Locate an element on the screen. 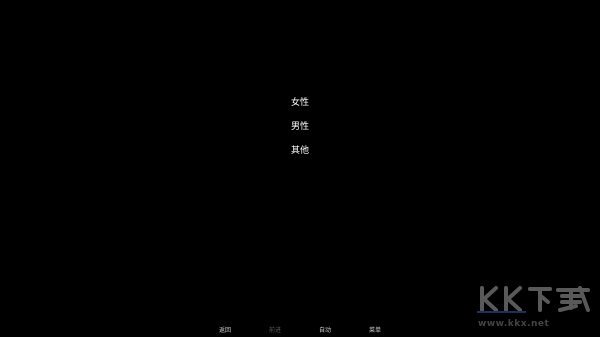 This screenshot has width=600, height=337. watermark-url: www.kkx.net is located at coordinates (514, 324).